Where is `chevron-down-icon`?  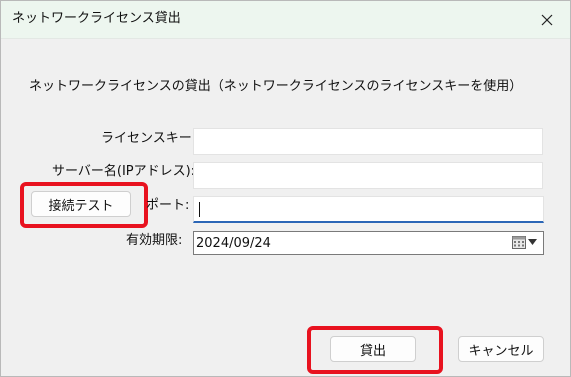 chevron-down-icon is located at coordinates (532, 242).